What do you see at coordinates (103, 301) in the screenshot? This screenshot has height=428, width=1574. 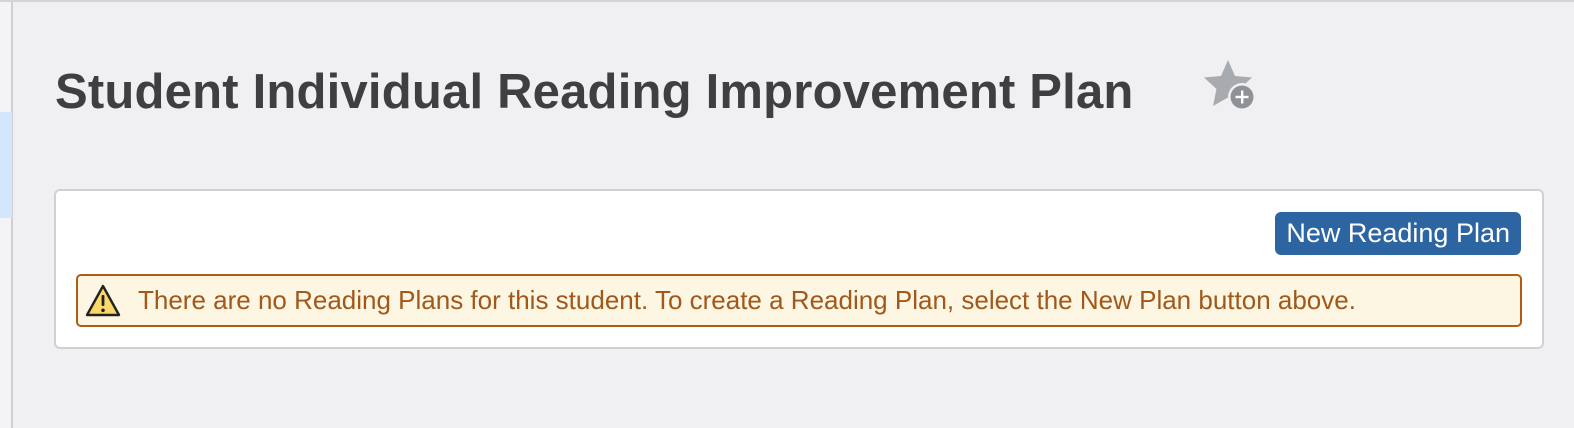 I see `warning-icon` at bounding box center [103, 301].